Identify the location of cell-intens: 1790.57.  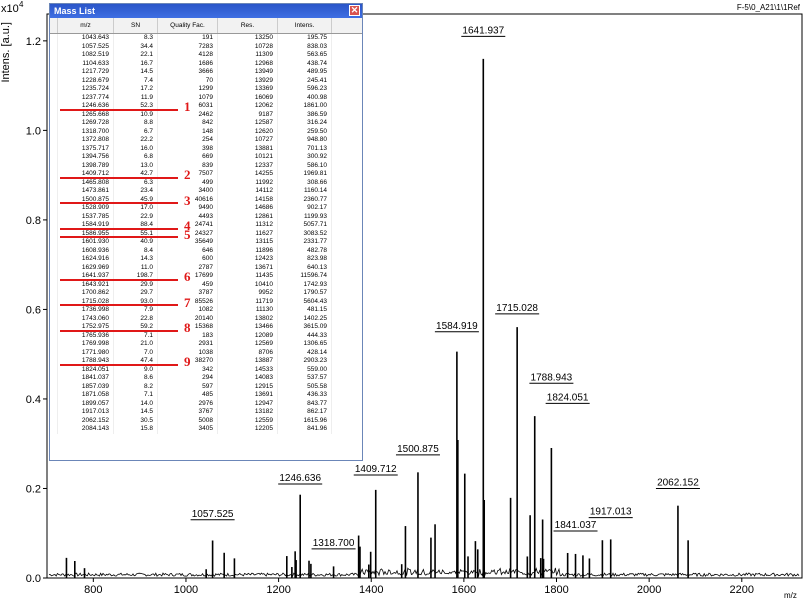
(305, 293).